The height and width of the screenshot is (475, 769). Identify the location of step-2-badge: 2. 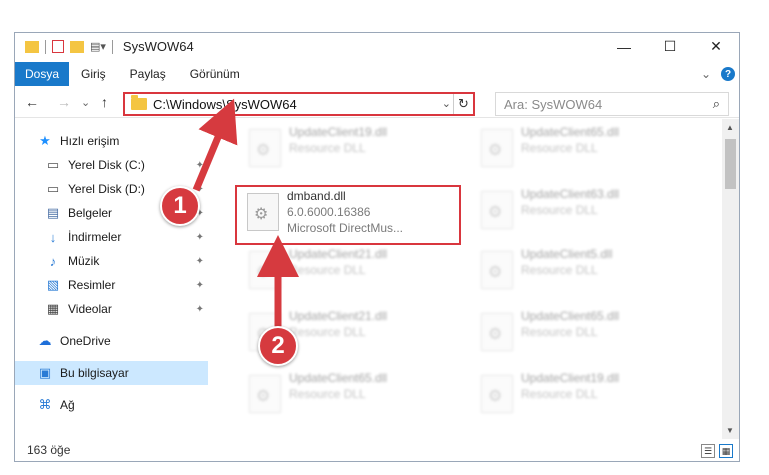
(278, 346).